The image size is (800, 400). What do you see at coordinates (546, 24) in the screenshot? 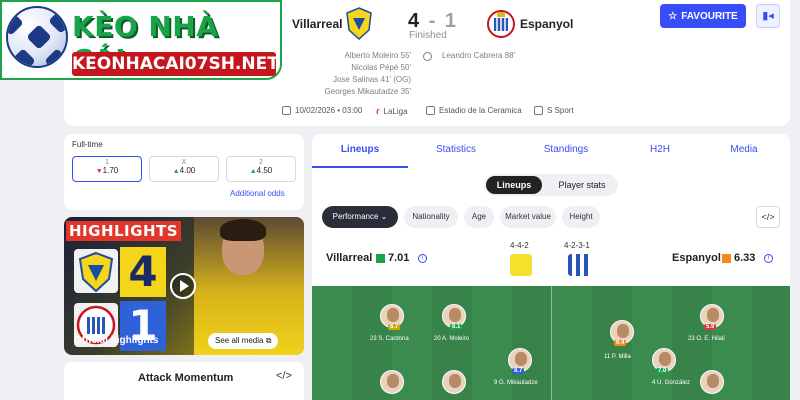
I see `away-team-name: Espanyol` at bounding box center [546, 24].